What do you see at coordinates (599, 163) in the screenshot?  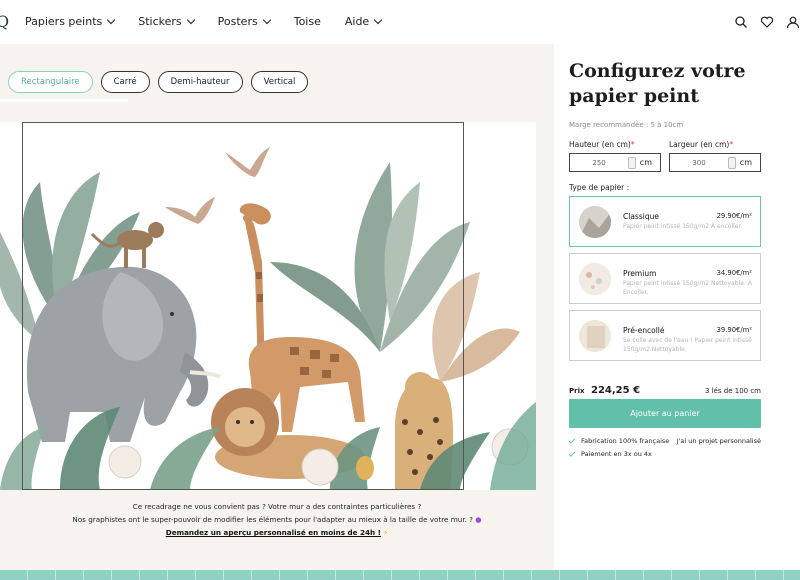 I see `height-value: 250` at bounding box center [599, 163].